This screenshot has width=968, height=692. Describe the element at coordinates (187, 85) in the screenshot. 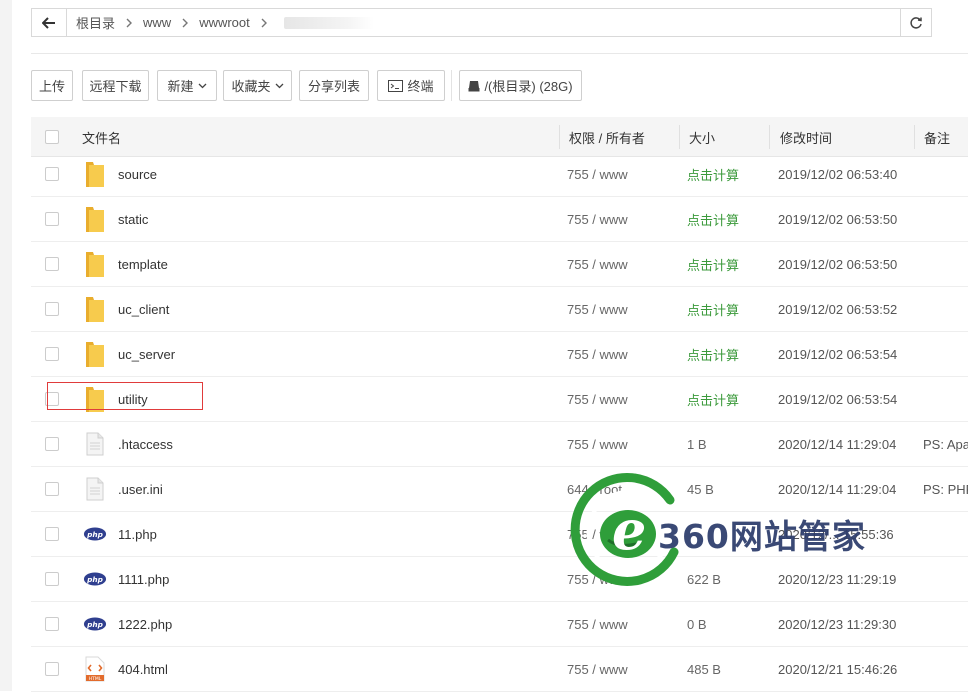

I see `new-button: 新建` at that location.